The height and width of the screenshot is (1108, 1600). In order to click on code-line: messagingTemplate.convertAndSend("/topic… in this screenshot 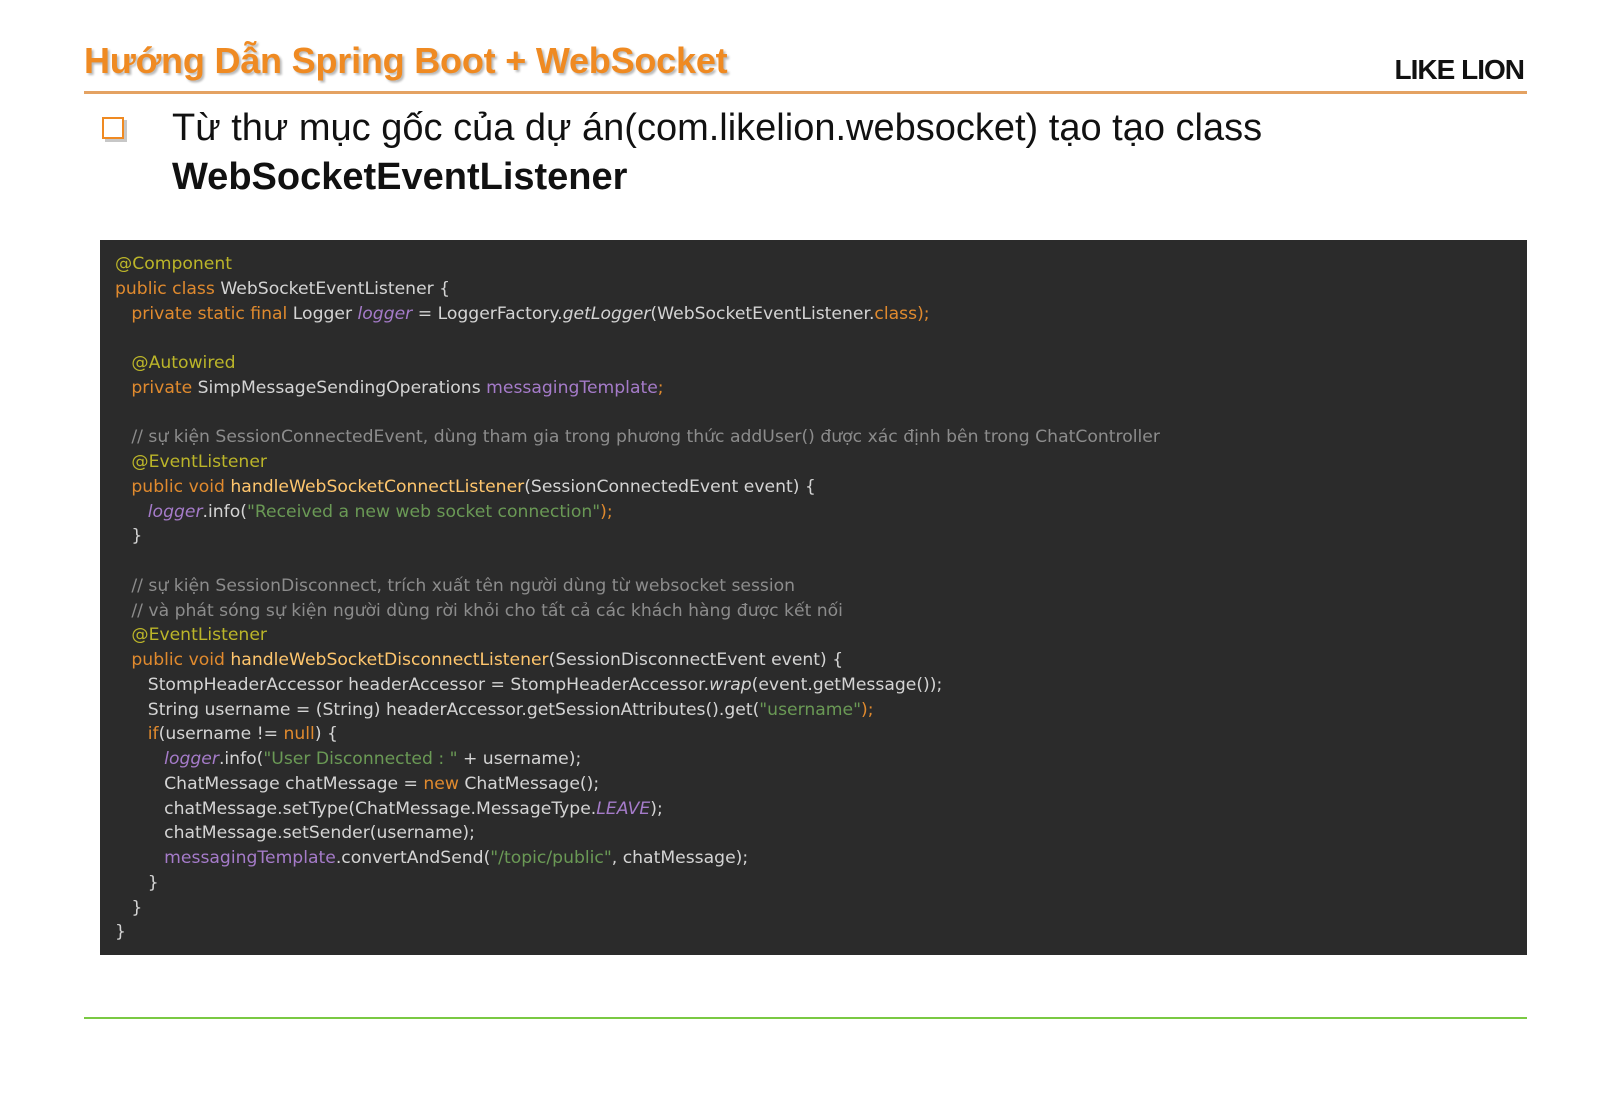, I will do `click(821, 858)`.